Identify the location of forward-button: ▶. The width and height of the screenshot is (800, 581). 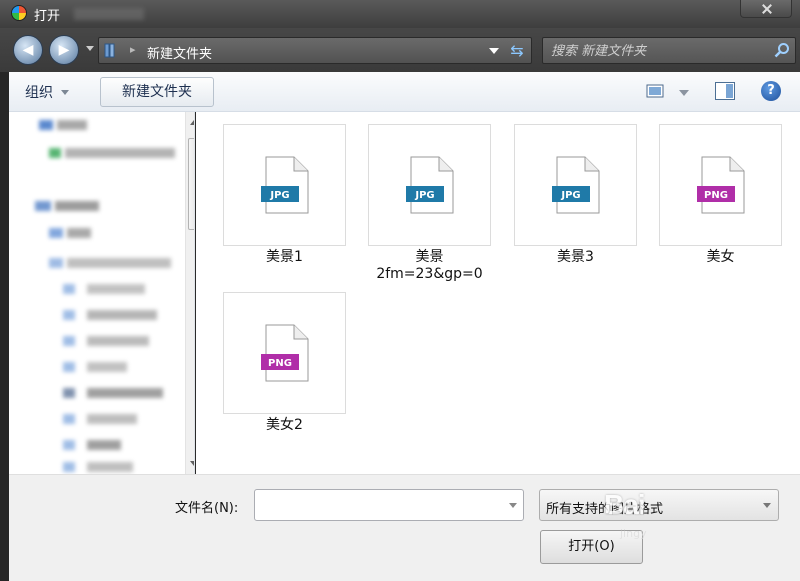
(64, 50).